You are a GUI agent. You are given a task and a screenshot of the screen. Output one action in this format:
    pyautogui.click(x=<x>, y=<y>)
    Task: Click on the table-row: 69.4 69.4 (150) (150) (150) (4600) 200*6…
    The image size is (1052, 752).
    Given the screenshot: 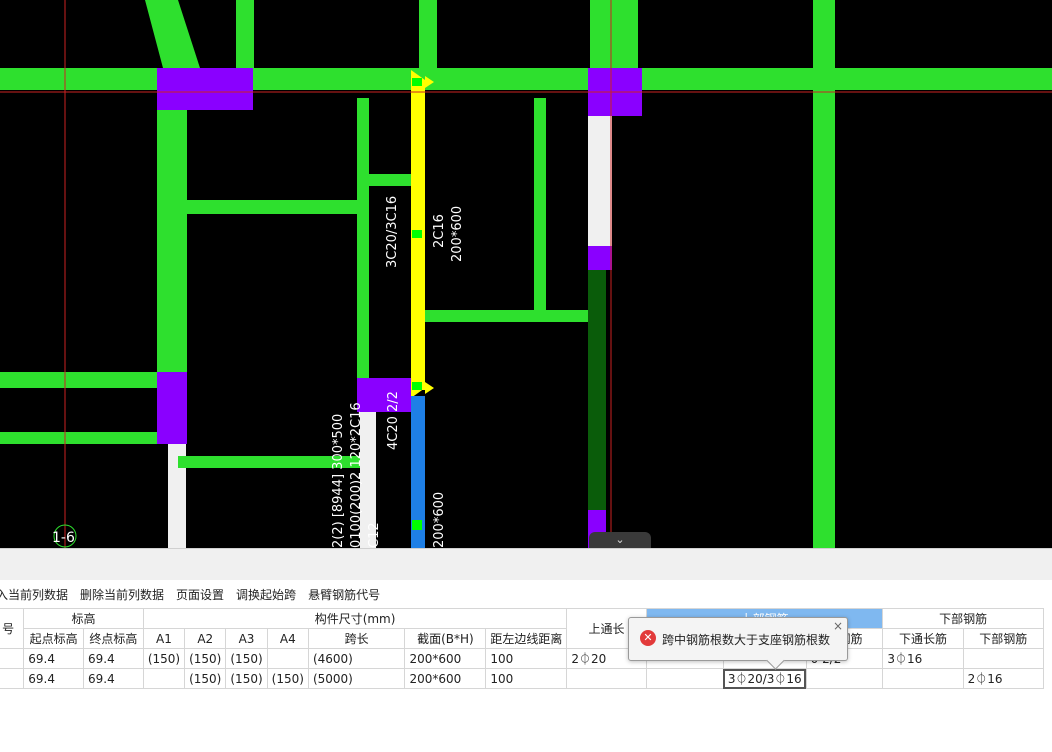 What is the action you would take?
    pyautogui.click(x=522, y=658)
    